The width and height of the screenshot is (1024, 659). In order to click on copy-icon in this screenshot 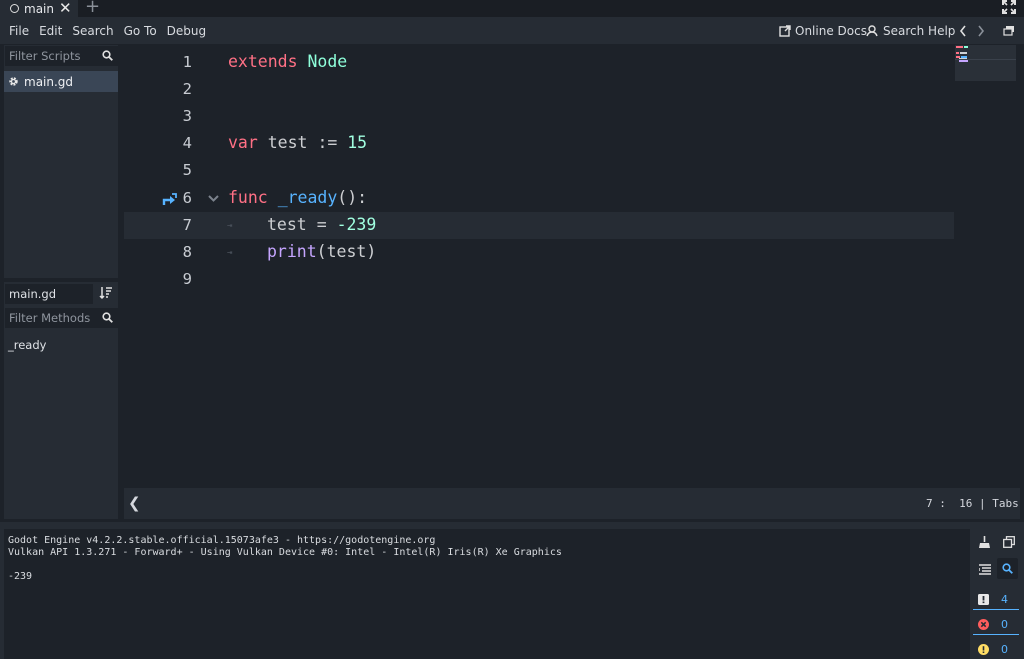, I will do `click(1008, 541)`.